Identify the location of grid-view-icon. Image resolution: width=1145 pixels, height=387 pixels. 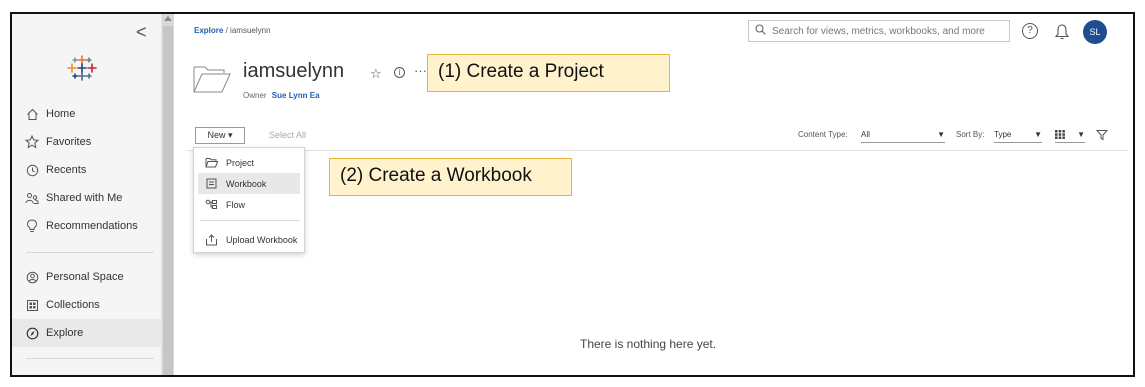
(1060, 134).